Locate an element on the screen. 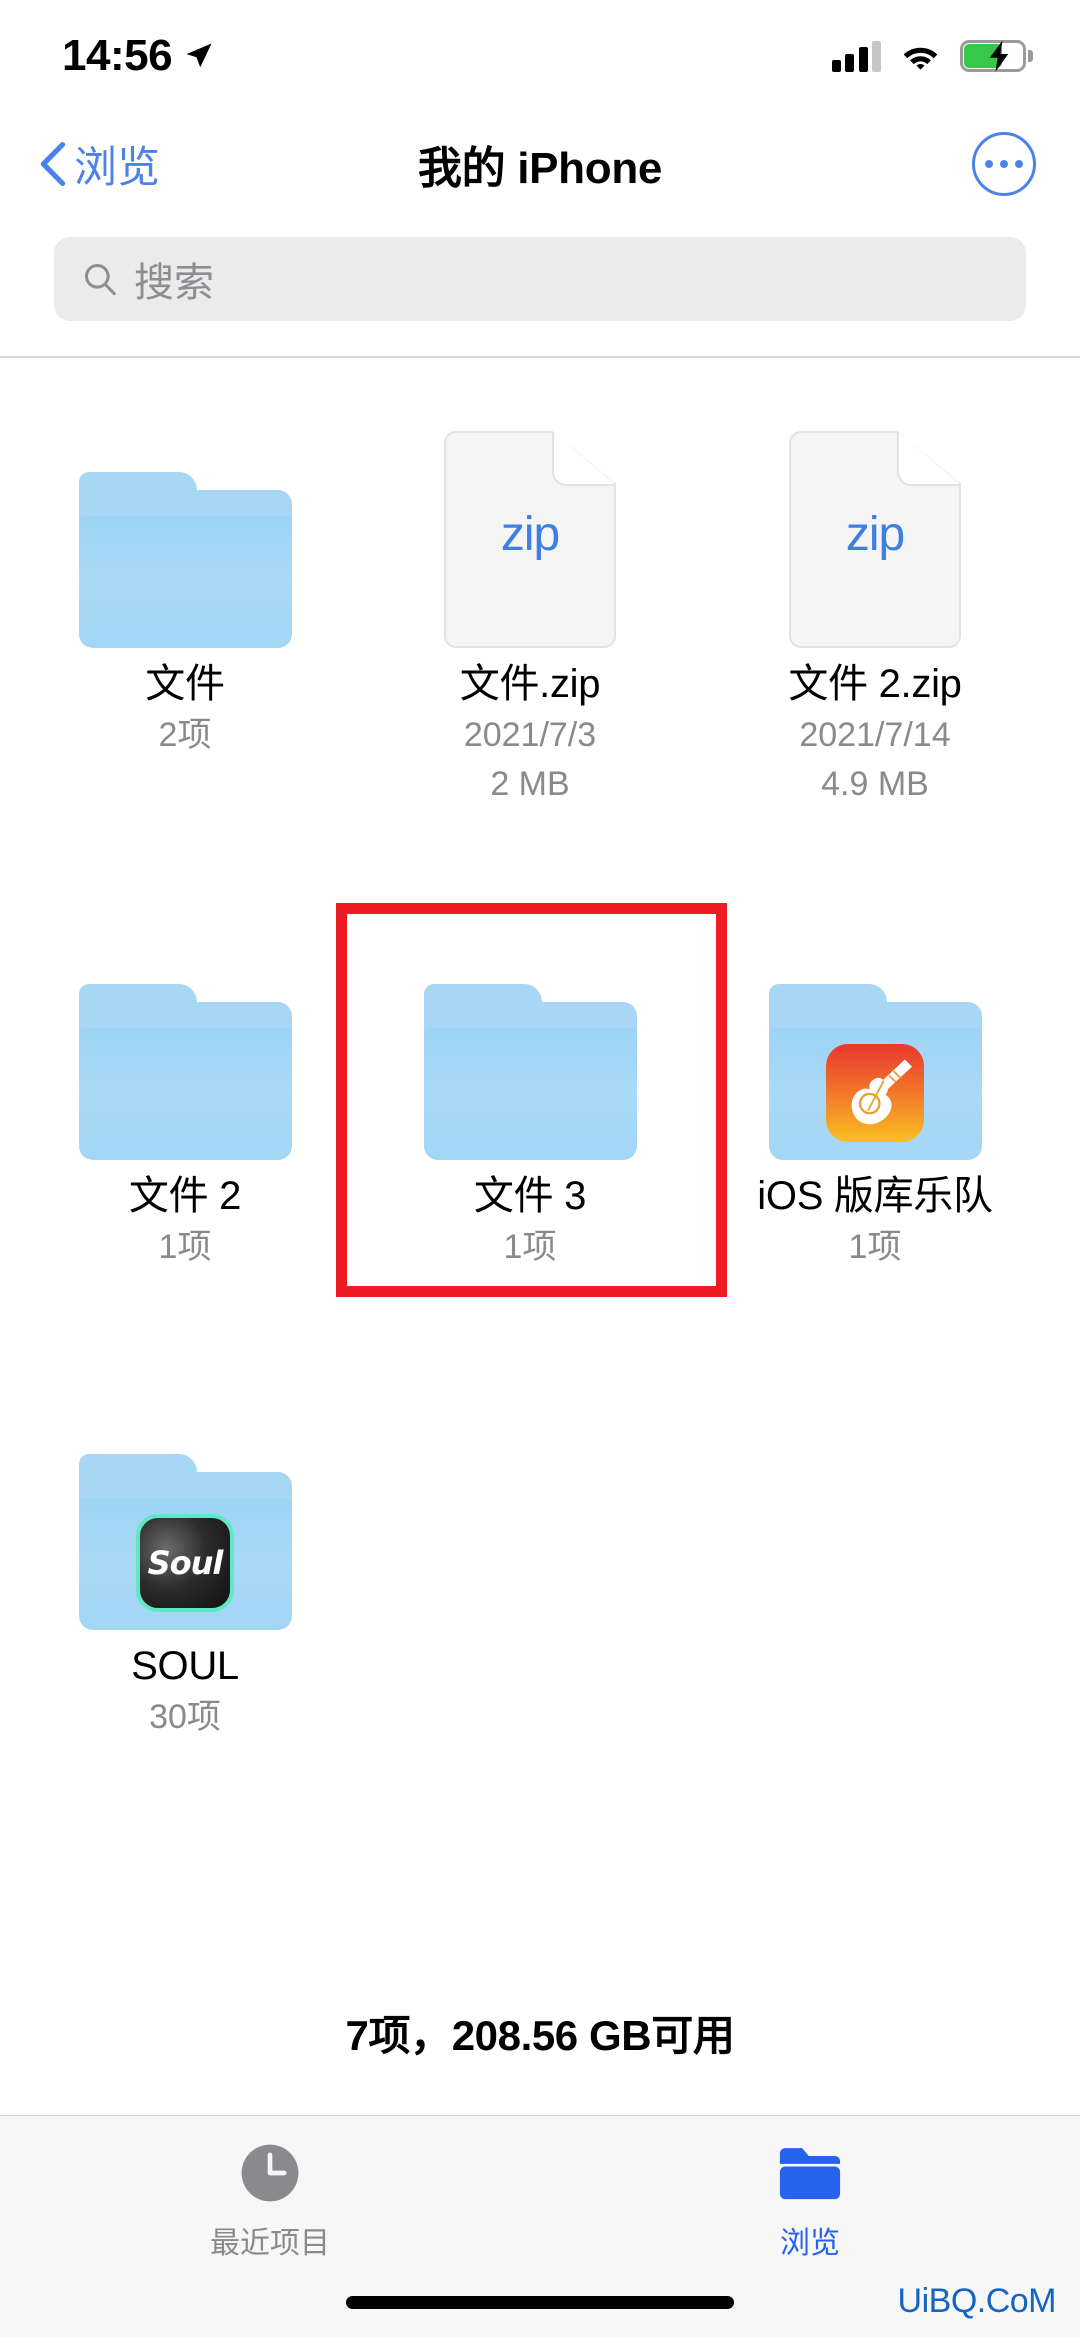  file-item-folder: Soul SOUL 30项 is located at coordinates (185, 1548).